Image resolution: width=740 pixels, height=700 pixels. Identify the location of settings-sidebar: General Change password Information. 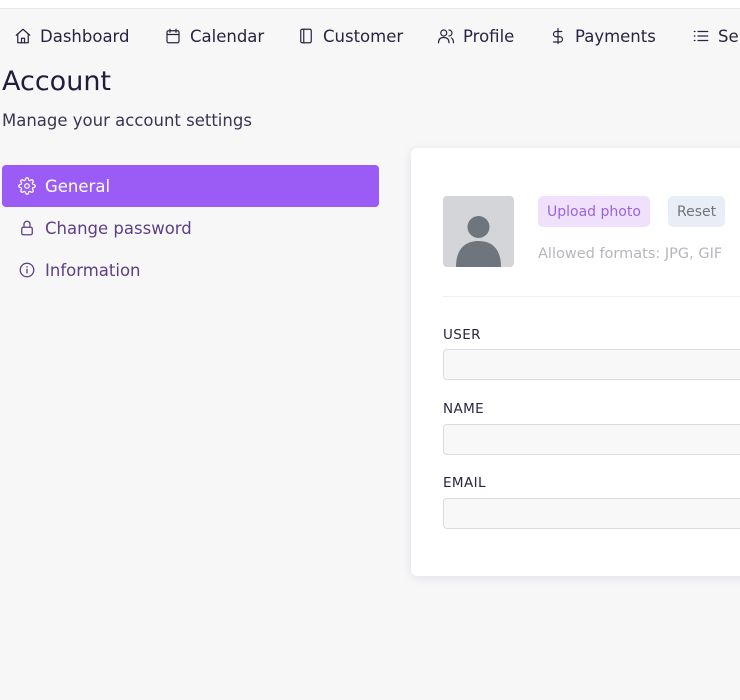
(190, 228).